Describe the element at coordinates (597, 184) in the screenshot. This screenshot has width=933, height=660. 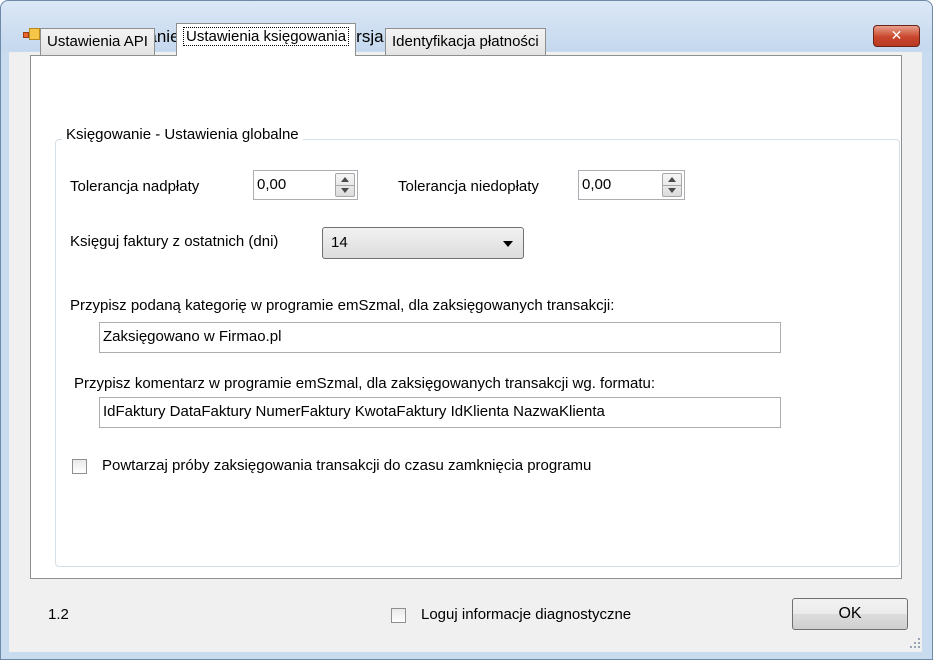
I see `underpay-value: 0,00` at that location.